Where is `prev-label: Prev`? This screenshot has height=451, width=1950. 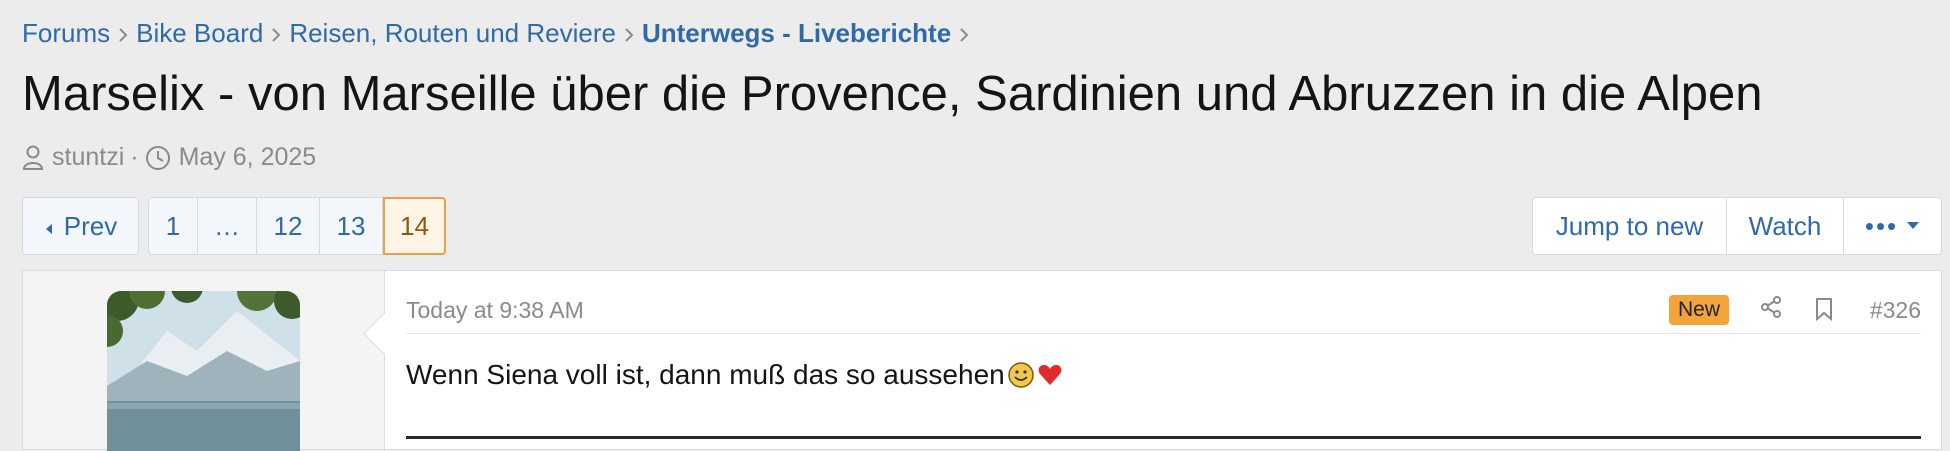 prev-label: Prev is located at coordinates (90, 225).